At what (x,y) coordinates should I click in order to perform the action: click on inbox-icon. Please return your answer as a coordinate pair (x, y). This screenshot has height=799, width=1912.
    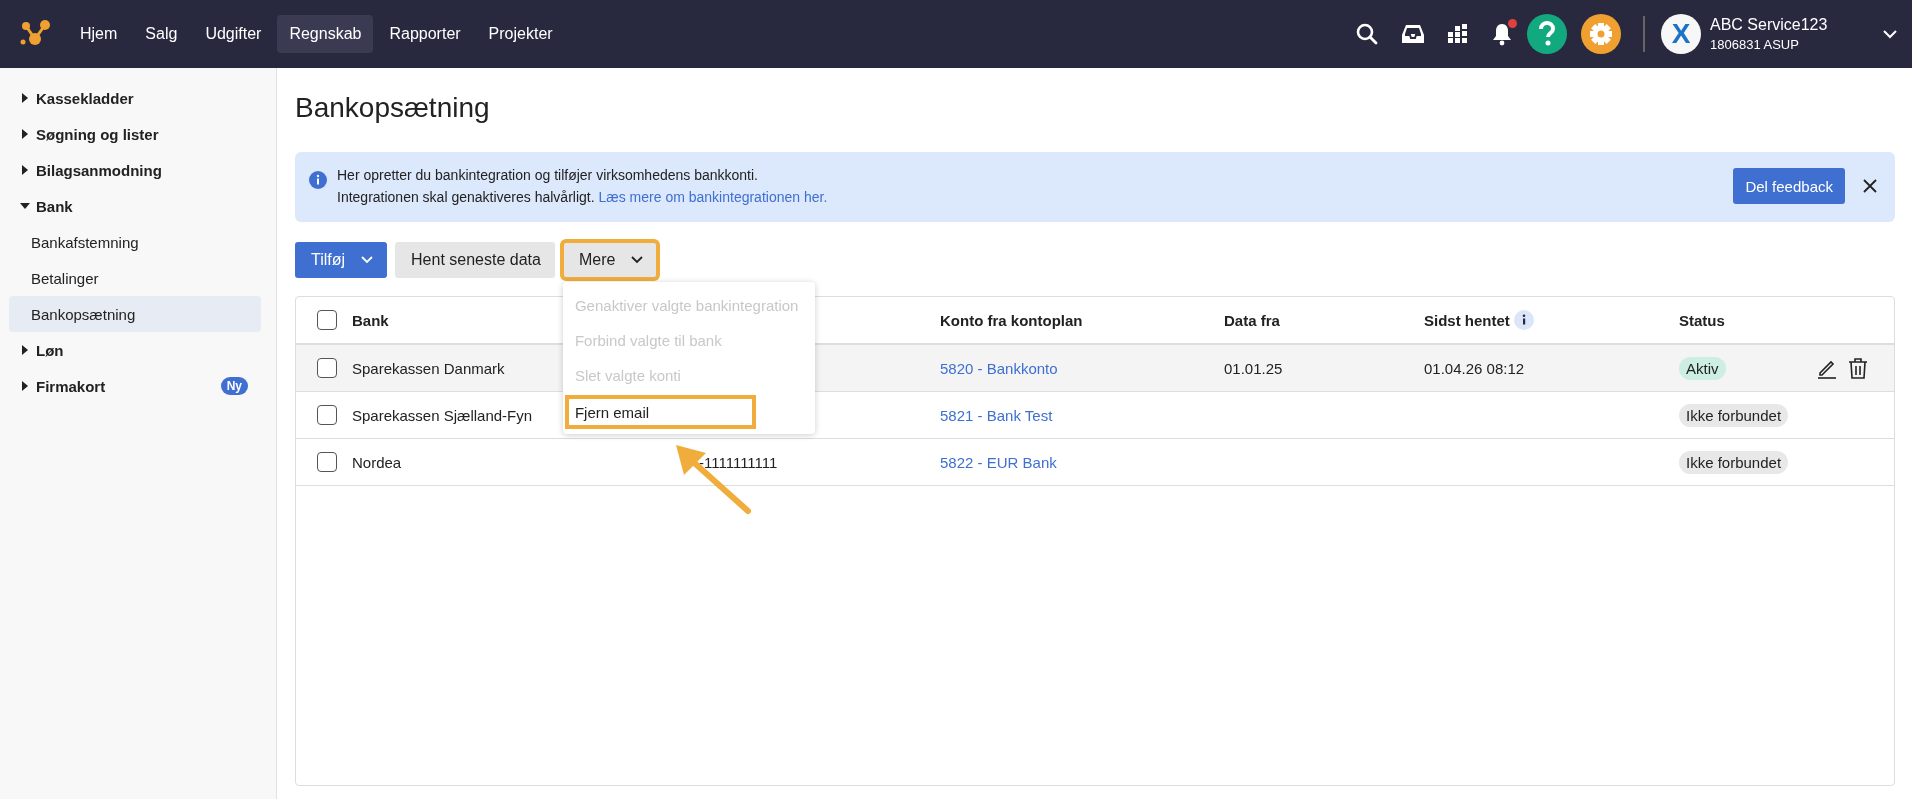
    Looking at the image, I should click on (1413, 34).